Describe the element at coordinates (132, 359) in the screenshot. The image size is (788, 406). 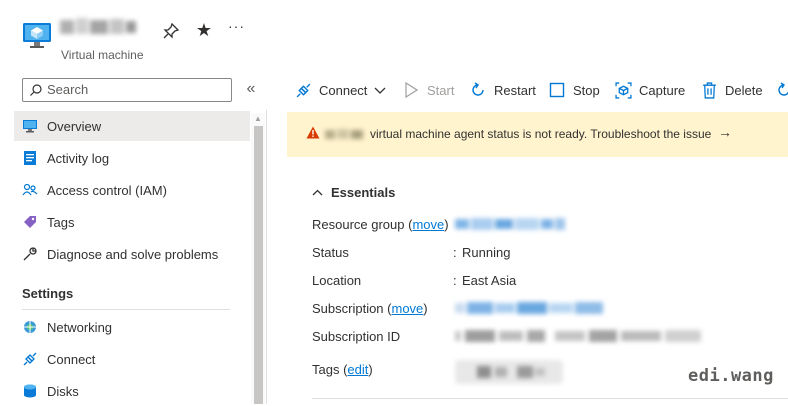
I see `sidebar-item-connect: Connect` at that location.